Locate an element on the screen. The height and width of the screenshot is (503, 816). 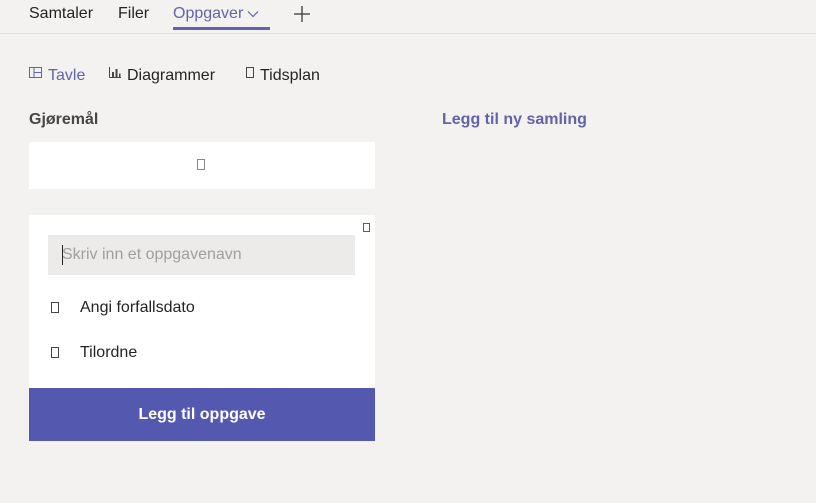
add-task-button: Legg til oppgave is located at coordinates (202, 414).